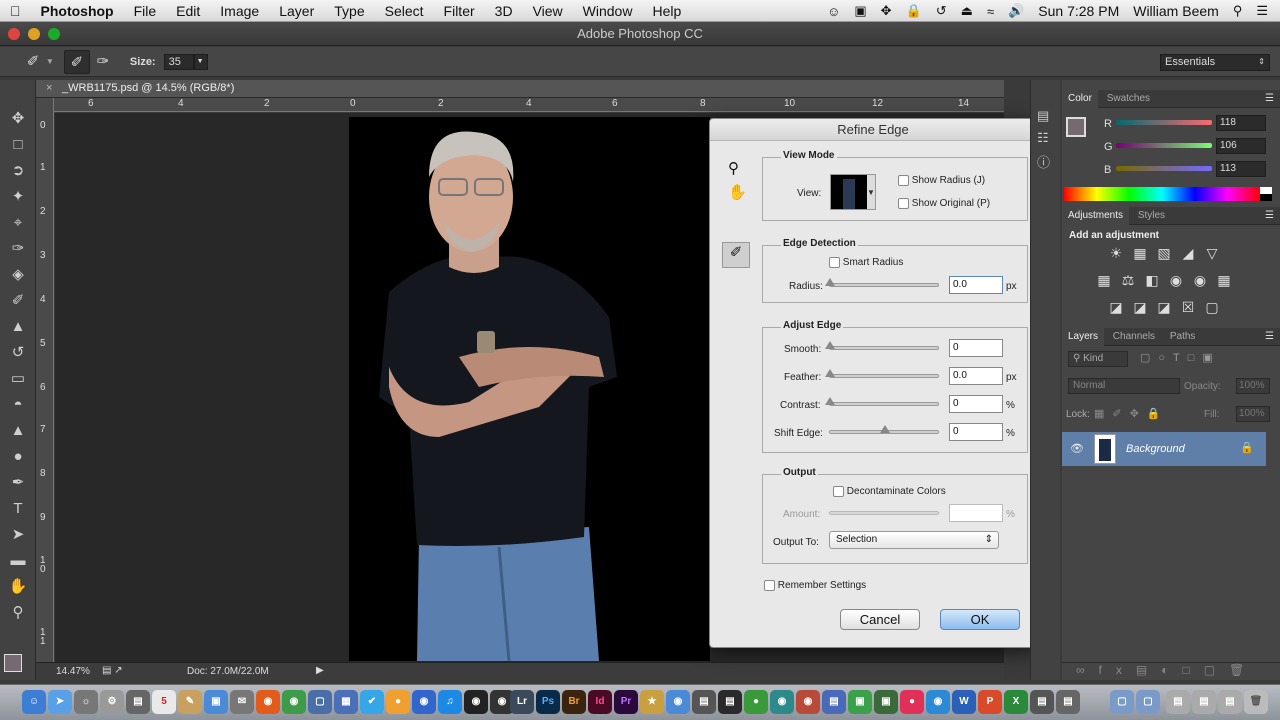  I want to click on decontaminate-option: Decontaminate Colors, so click(889, 491).